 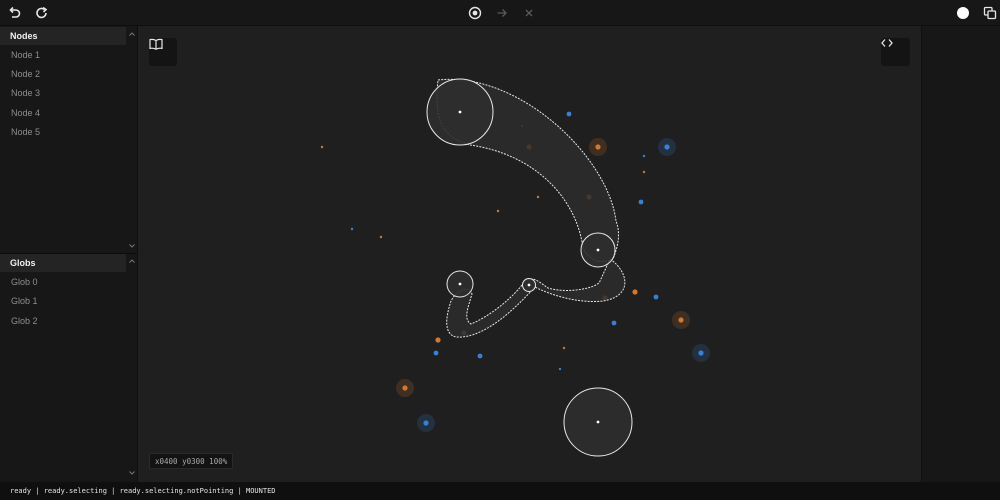 What do you see at coordinates (25, 55) in the screenshot?
I see `node-list-item: Node 1` at bounding box center [25, 55].